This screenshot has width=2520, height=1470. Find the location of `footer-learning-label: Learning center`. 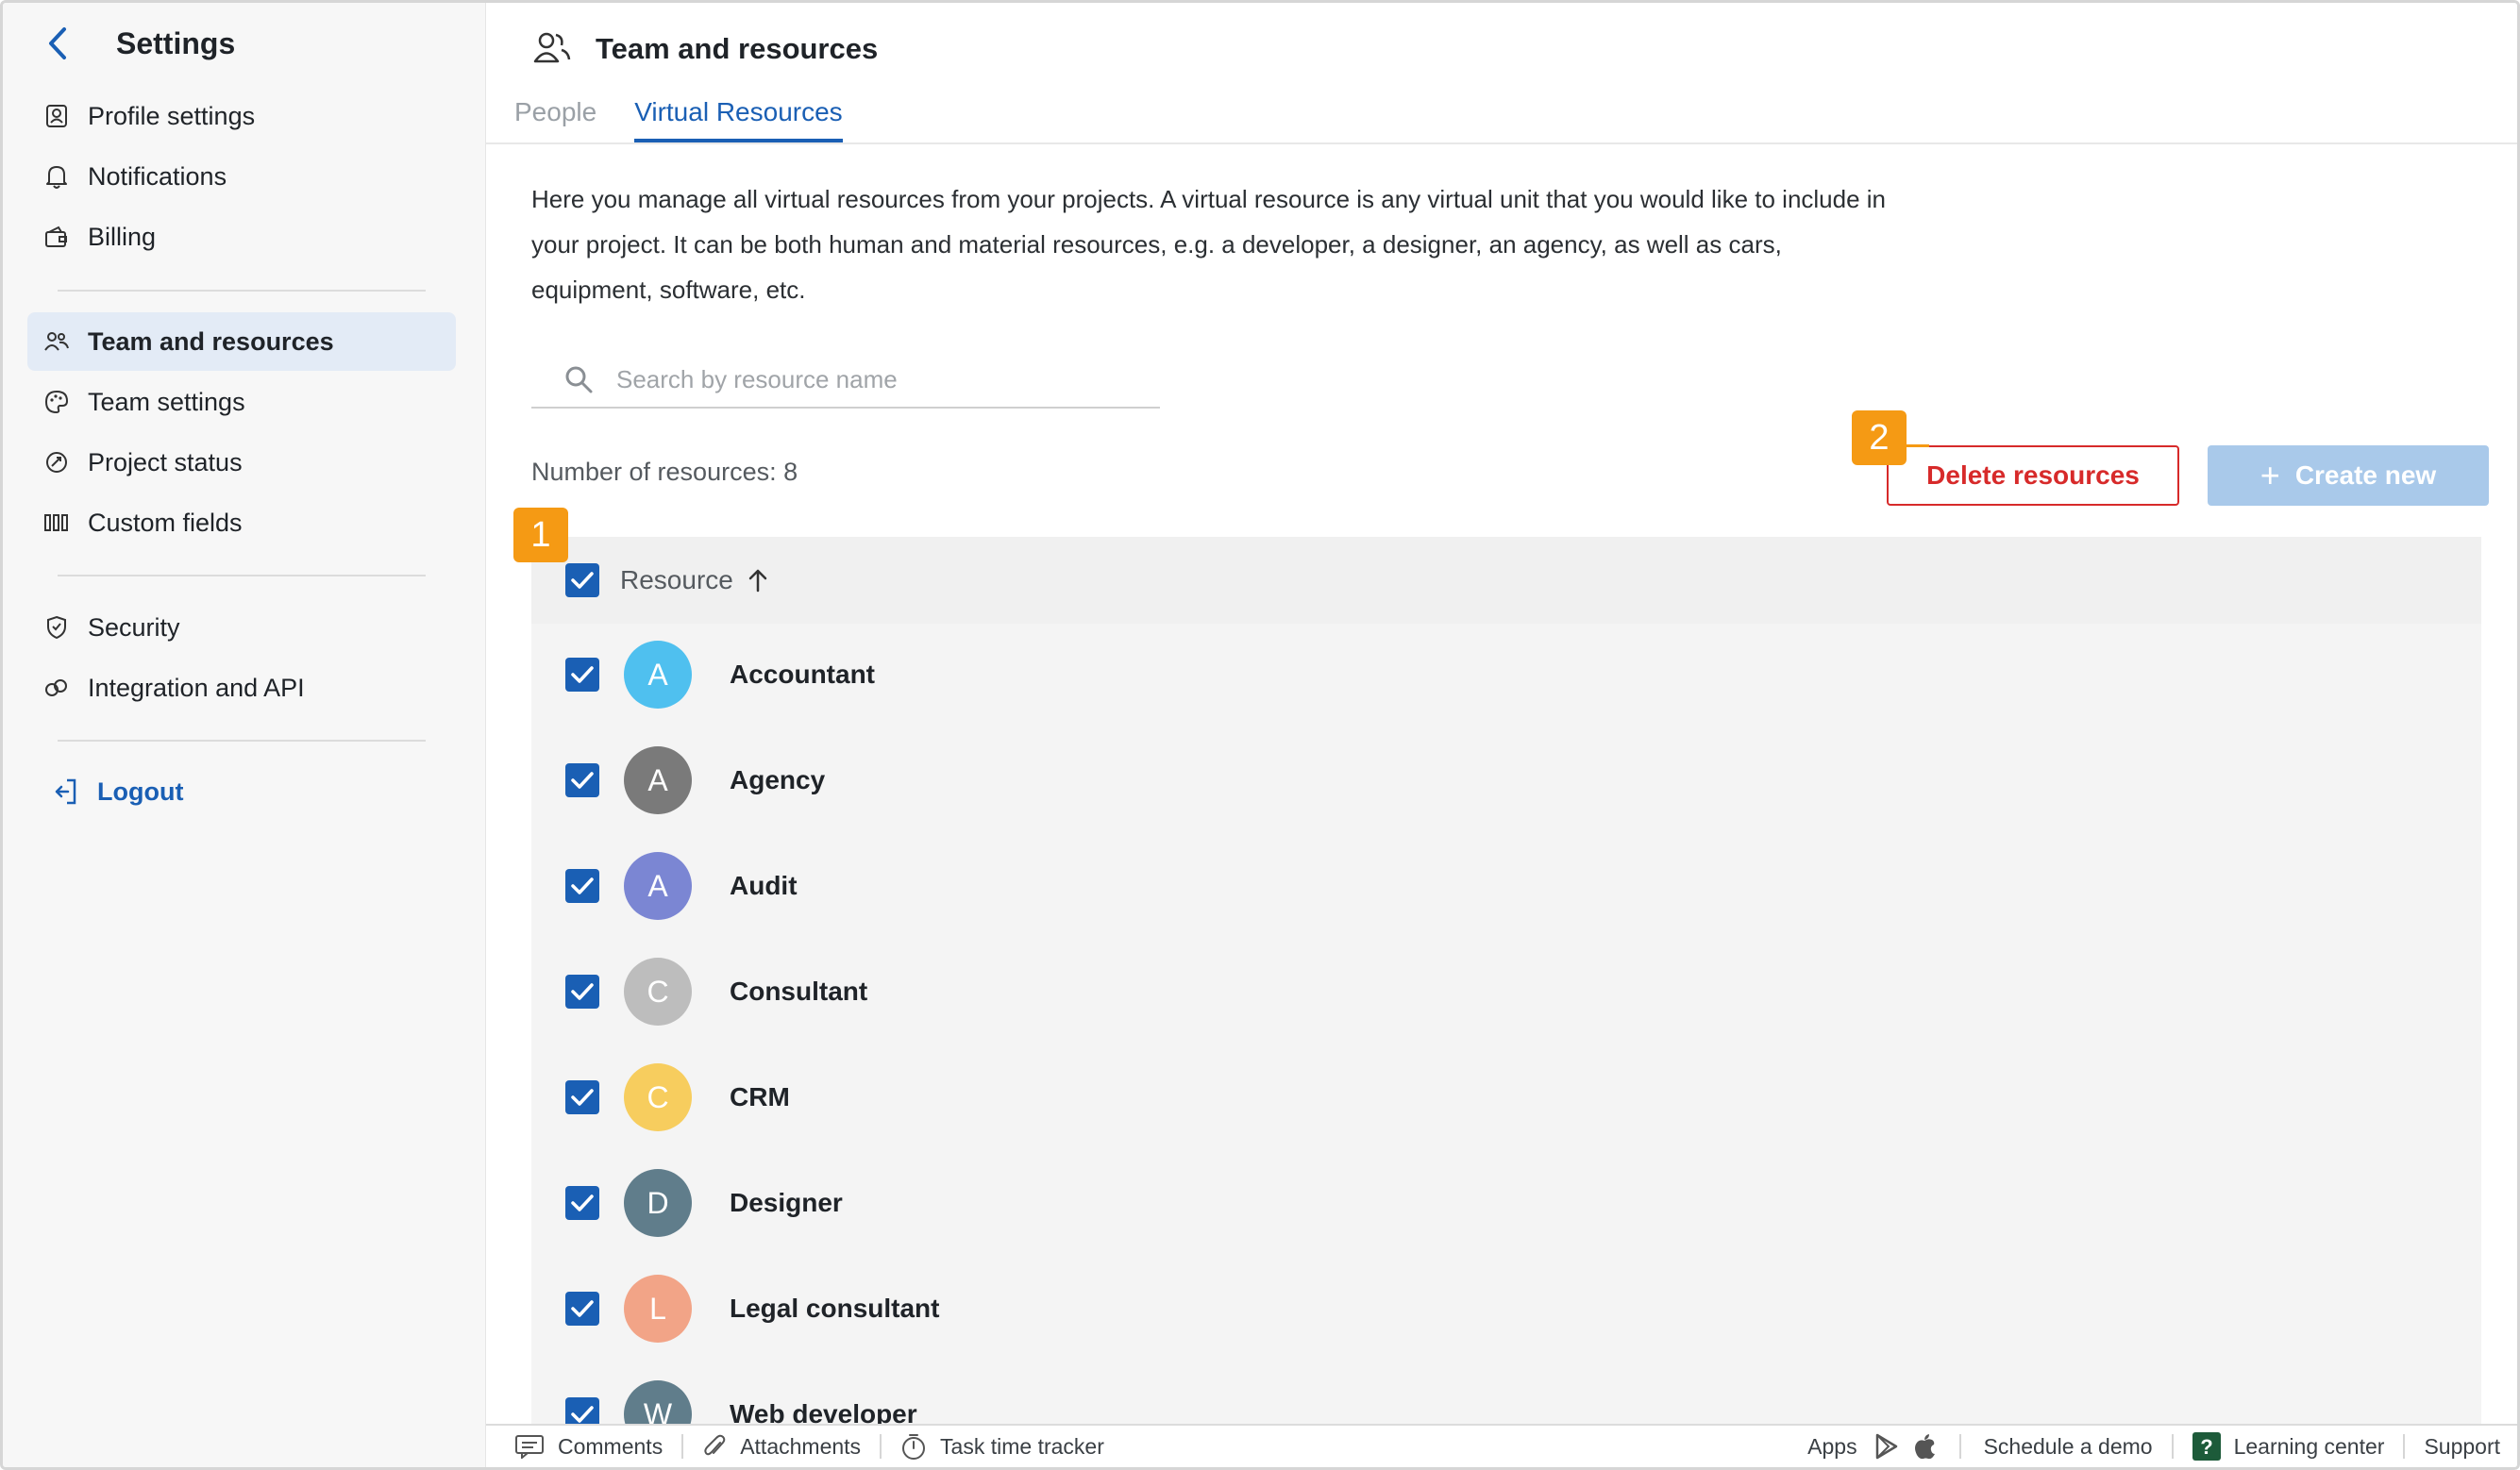

footer-learning-label: Learning center is located at coordinates (2309, 1446).